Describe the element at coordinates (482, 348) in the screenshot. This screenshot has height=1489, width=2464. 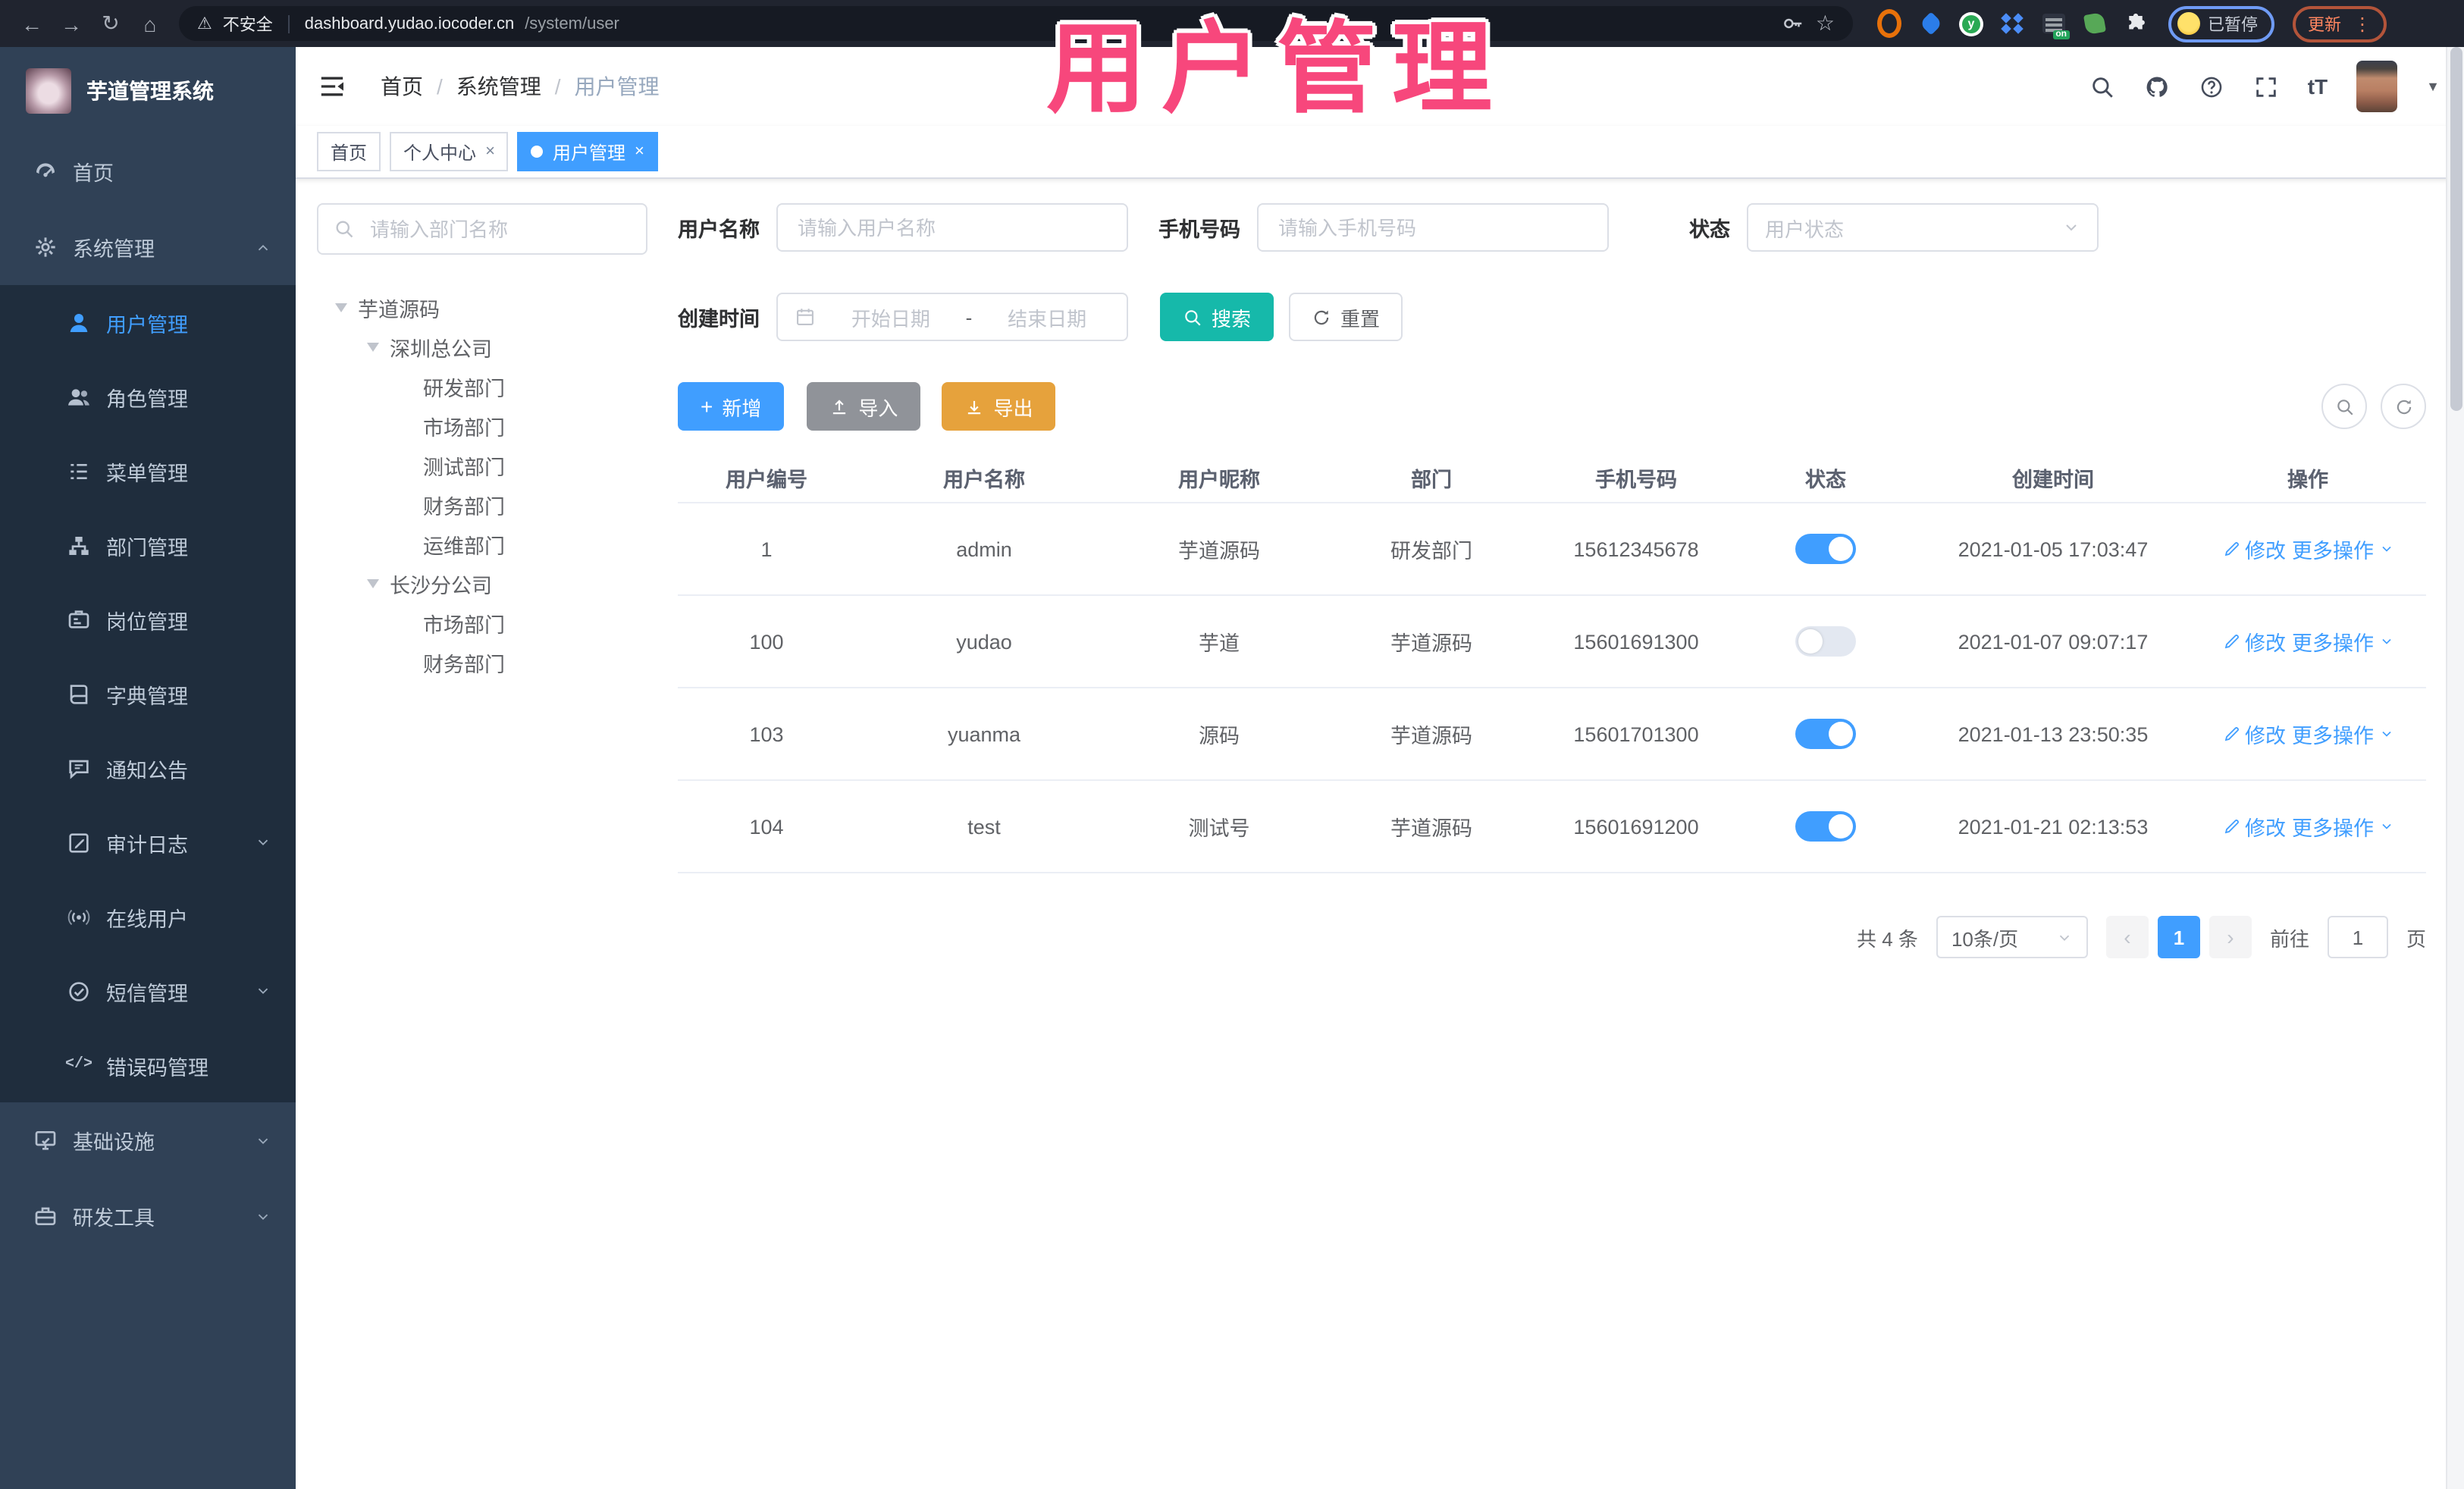
I see `tree-node: 深圳总公司` at that location.